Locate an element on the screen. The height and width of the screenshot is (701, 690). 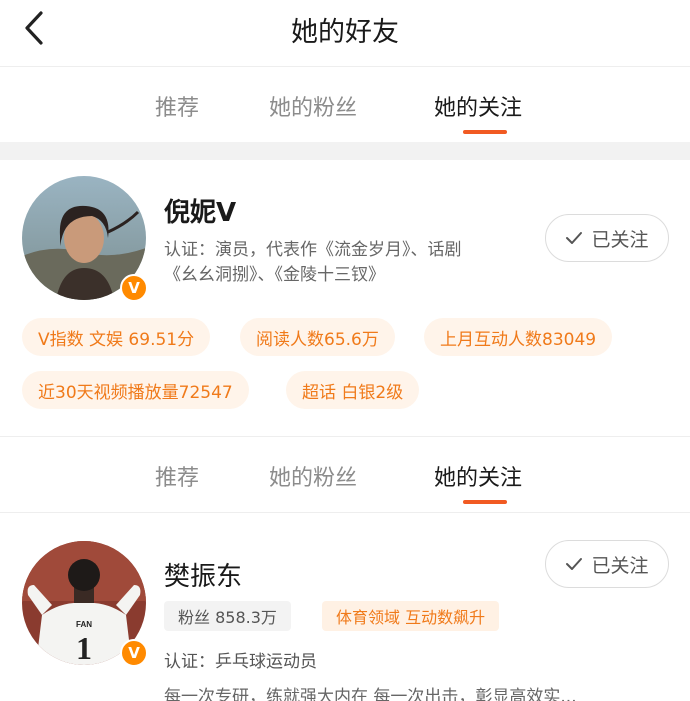
user-name: 樊振东 is located at coordinates (203, 574).